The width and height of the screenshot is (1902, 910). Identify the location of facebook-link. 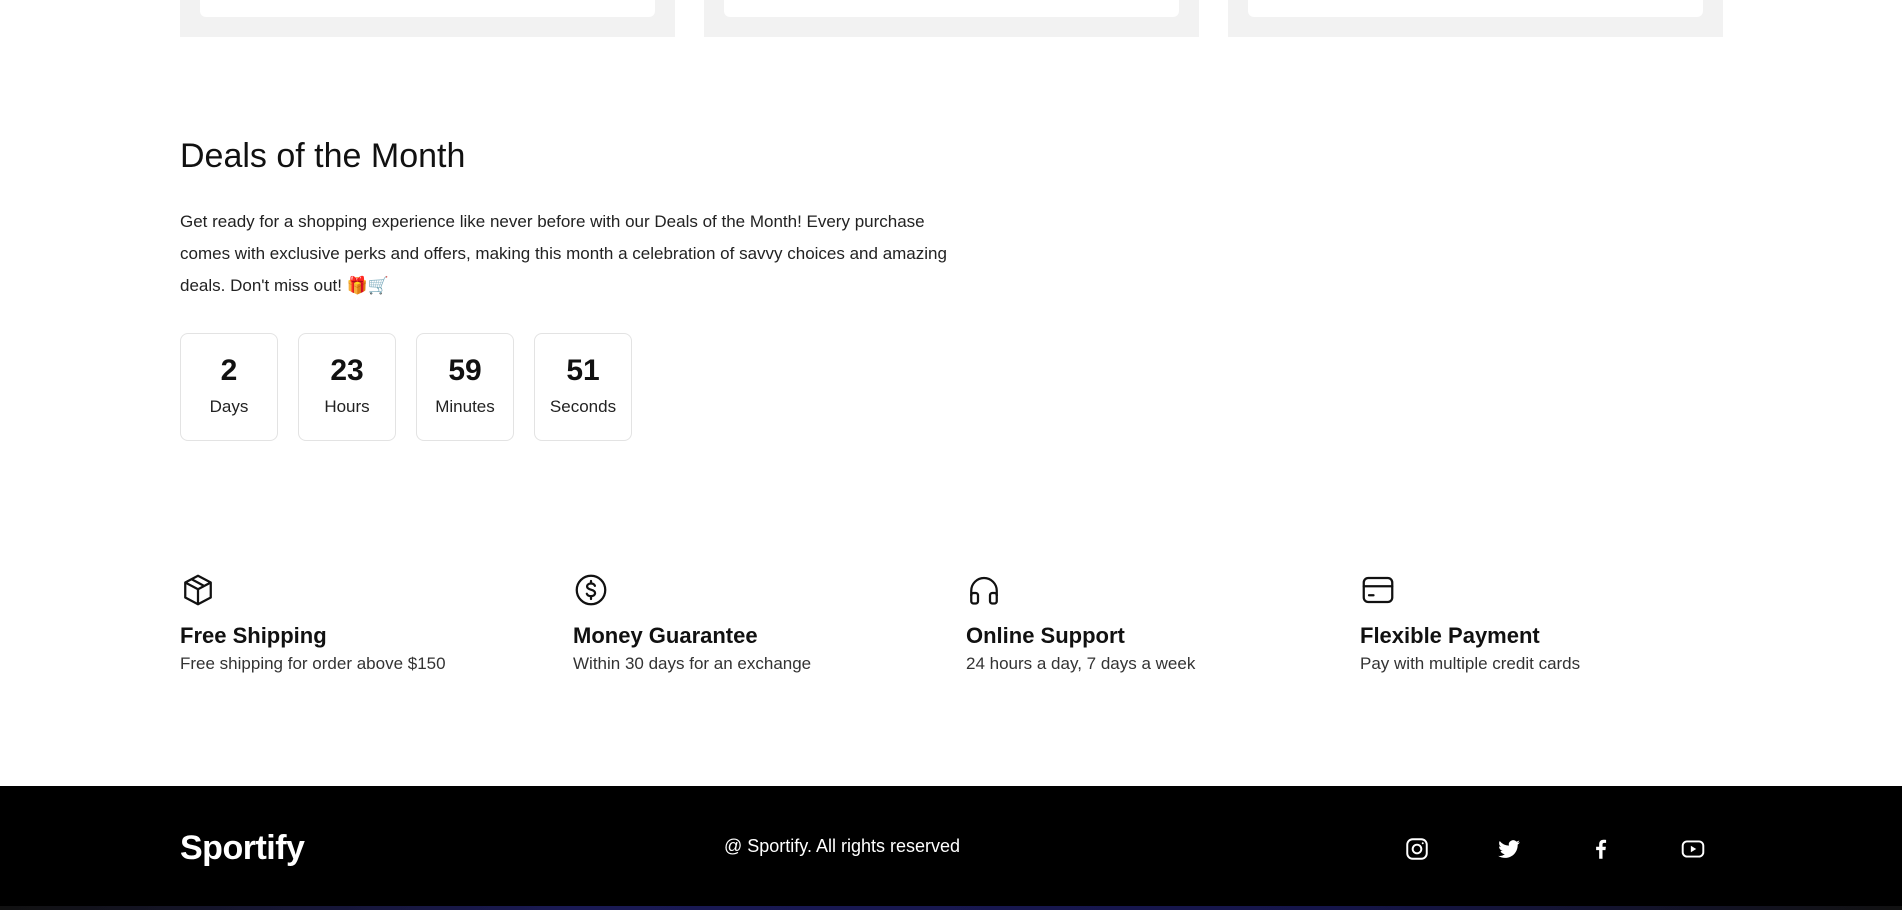
(1601, 849).